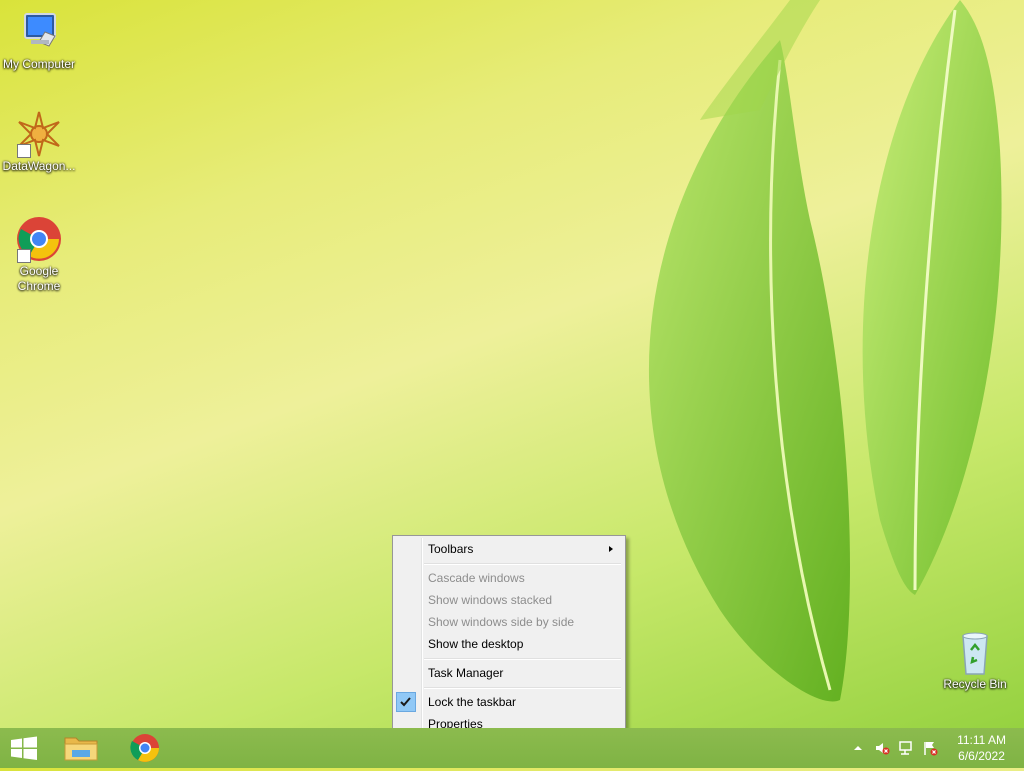 The width and height of the screenshot is (1024, 771). I want to click on windows-logo-icon, so click(24, 748).